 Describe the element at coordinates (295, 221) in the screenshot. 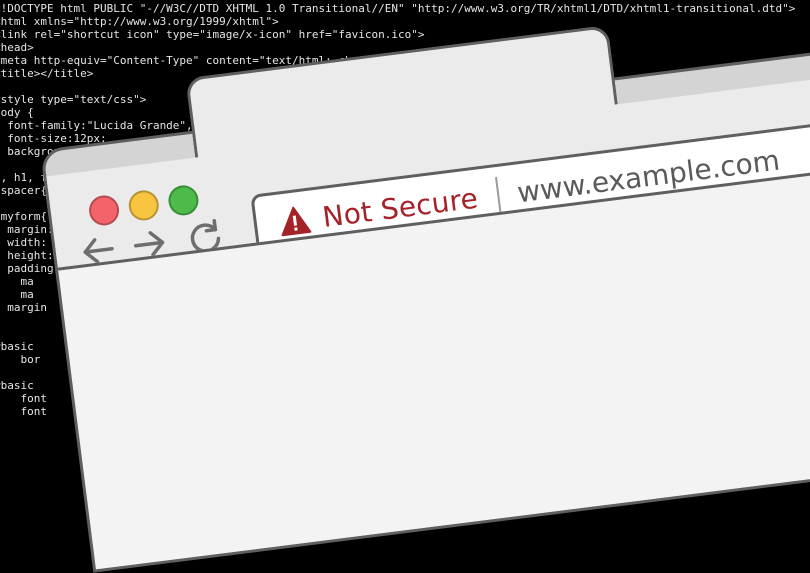

I see `warning-triangle-icon` at that location.